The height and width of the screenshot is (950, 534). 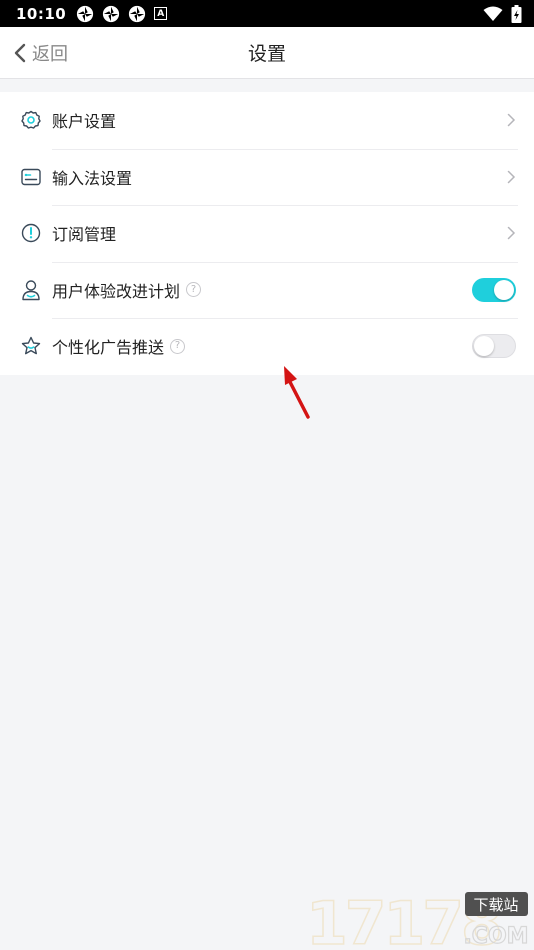 I want to click on user-experience-program-label: 用户体验改进计划, so click(x=116, y=291).